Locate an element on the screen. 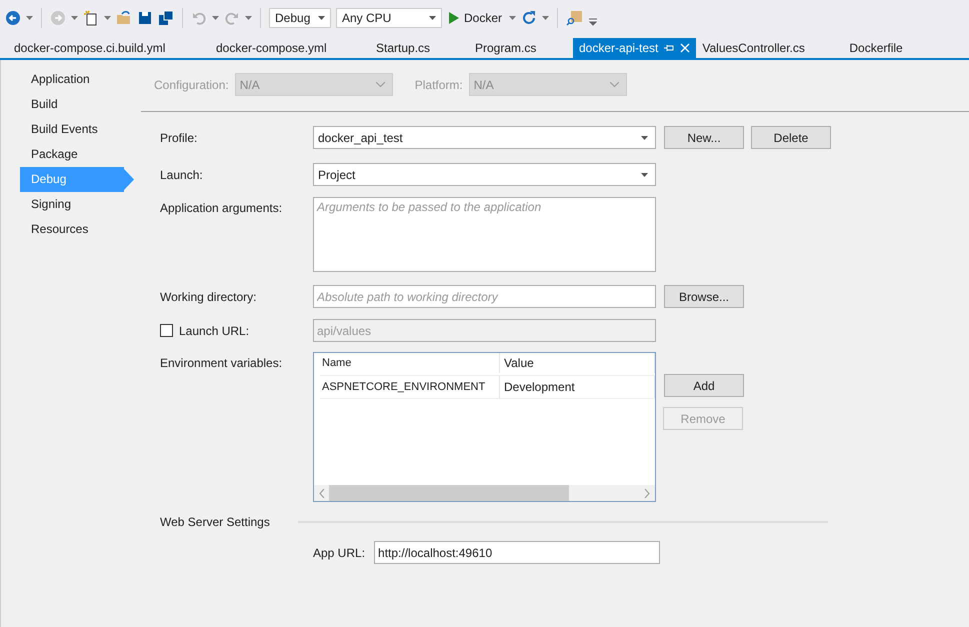 The width and height of the screenshot is (969, 627). document-tab: docker-compose.yml is located at coordinates (290, 48).